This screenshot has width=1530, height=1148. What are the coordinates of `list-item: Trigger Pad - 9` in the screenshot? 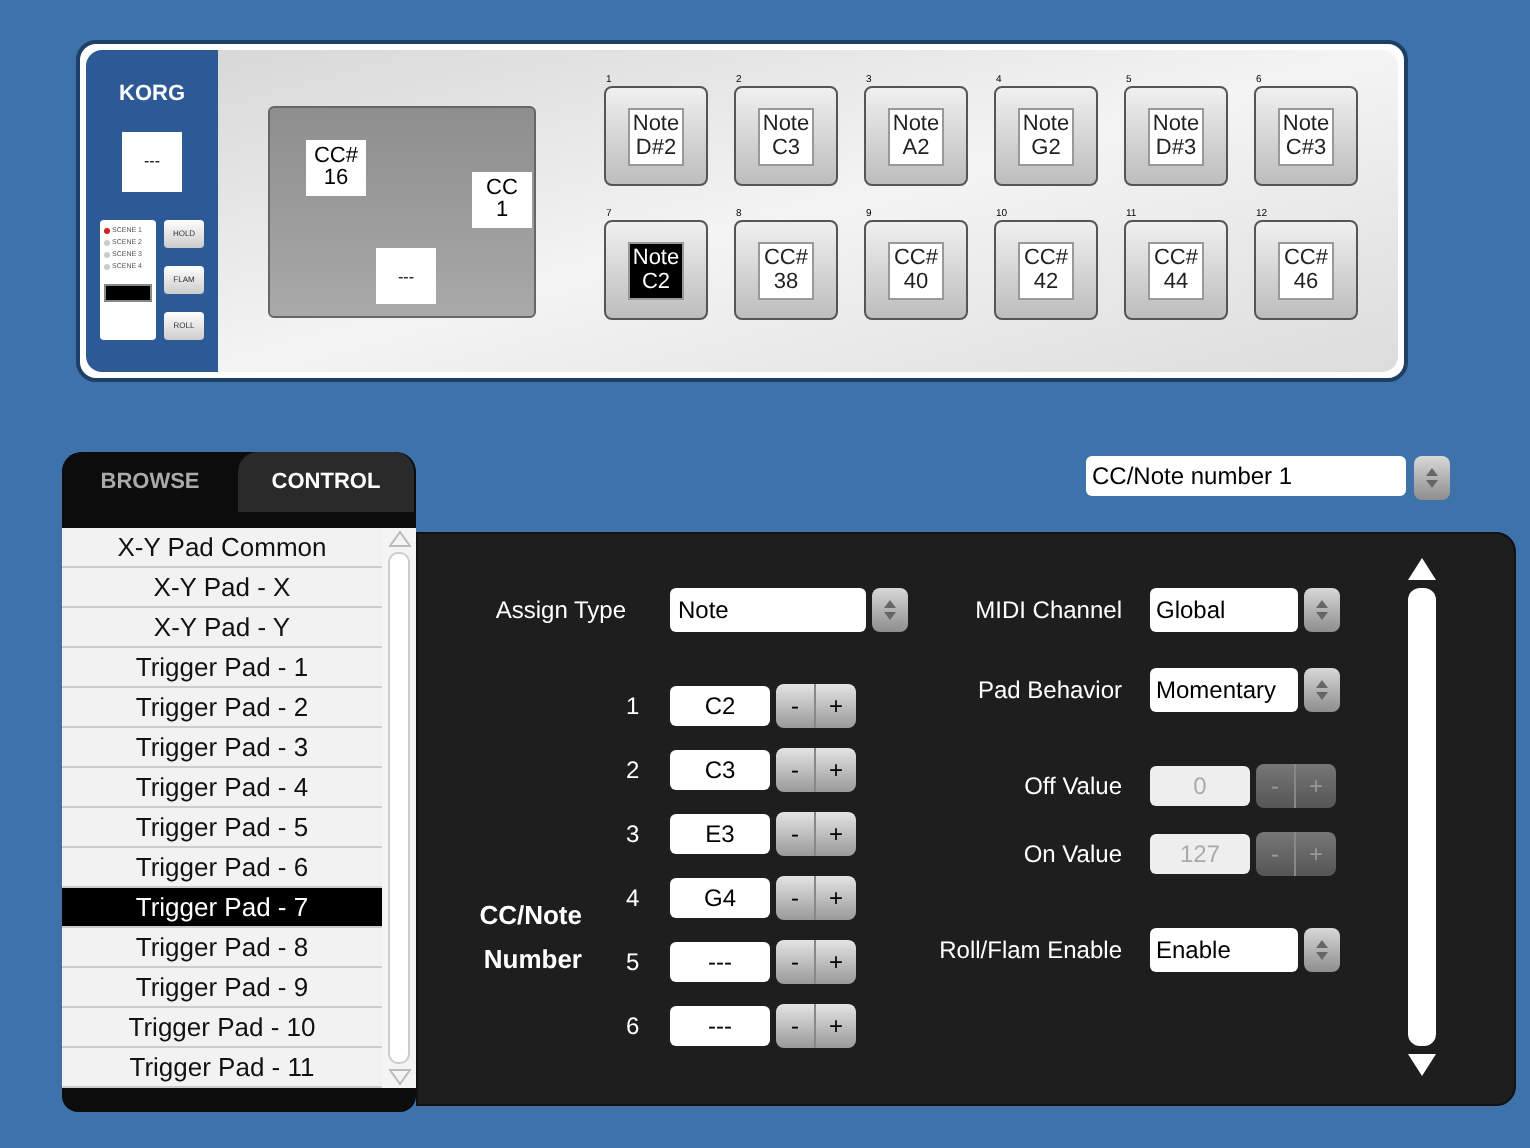 It's located at (222, 988).